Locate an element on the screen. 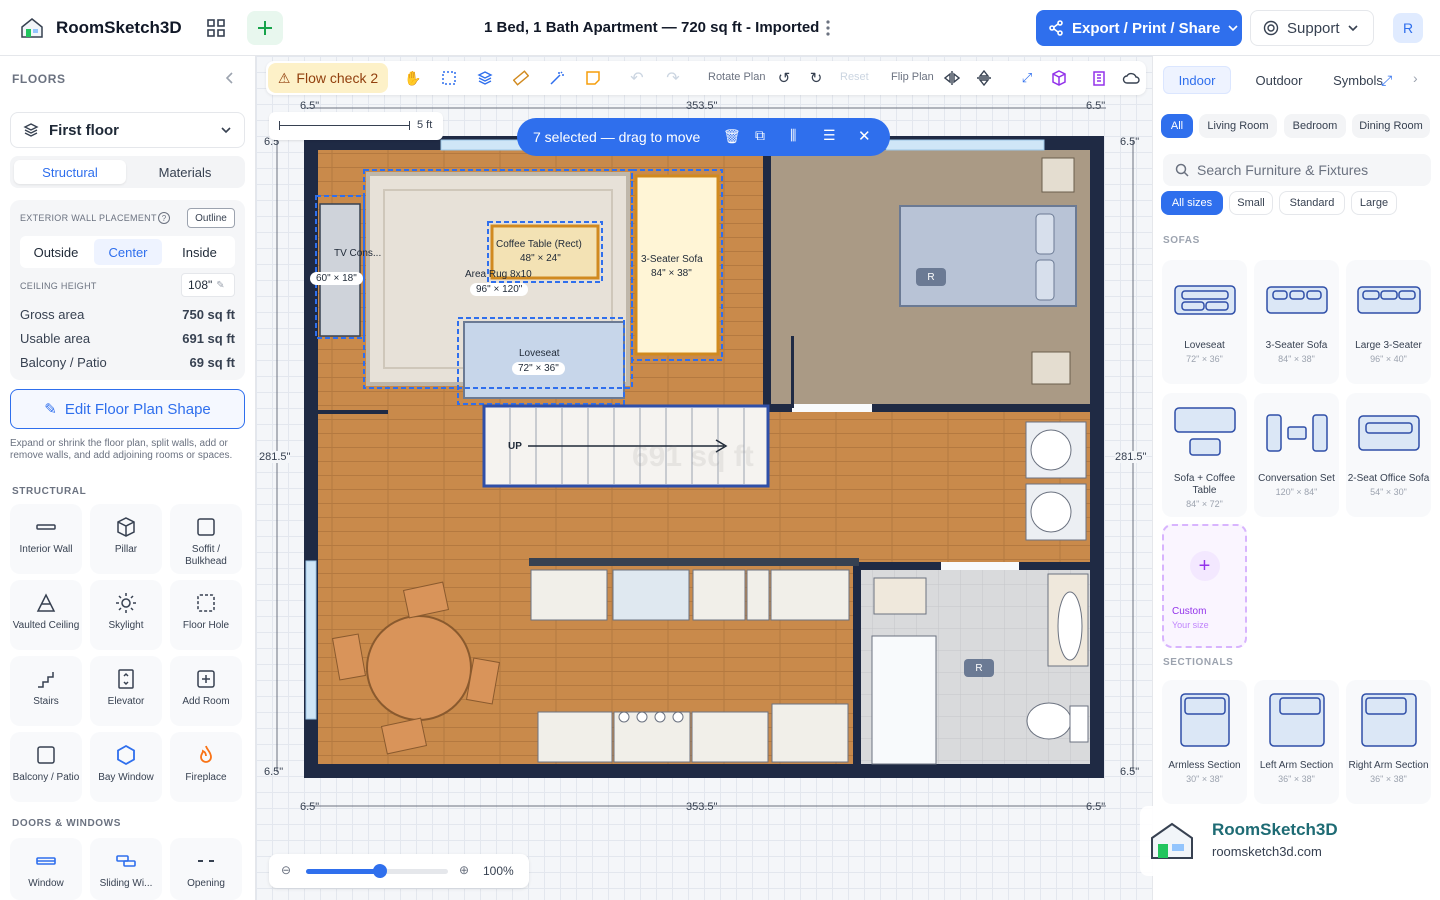  align-horizontal-icon: ⫼ is located at coordinates (793, 135).